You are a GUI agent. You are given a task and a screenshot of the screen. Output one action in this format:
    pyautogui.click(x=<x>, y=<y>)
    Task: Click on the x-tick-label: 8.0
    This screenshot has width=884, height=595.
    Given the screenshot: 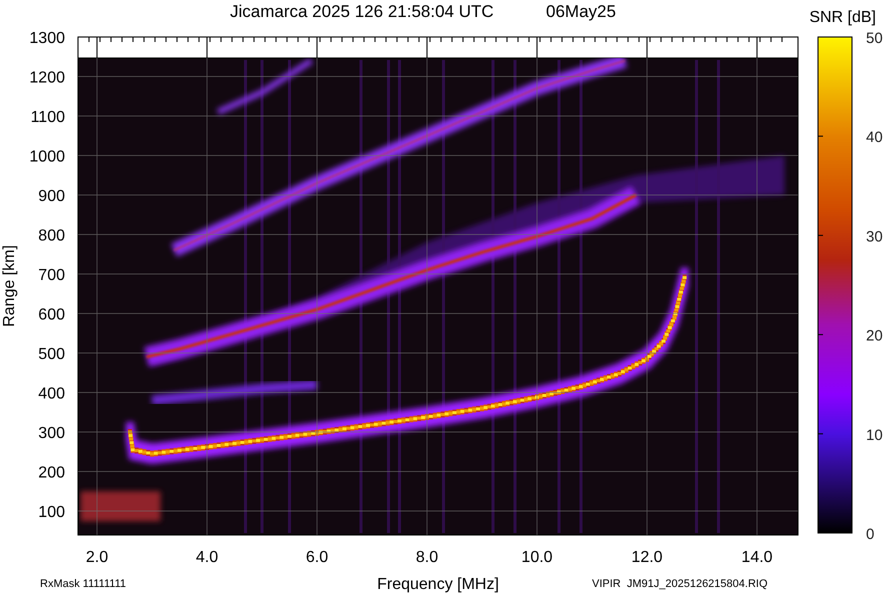 What is the action you would take?
    pyautogui.click(x=427, y=557)
    